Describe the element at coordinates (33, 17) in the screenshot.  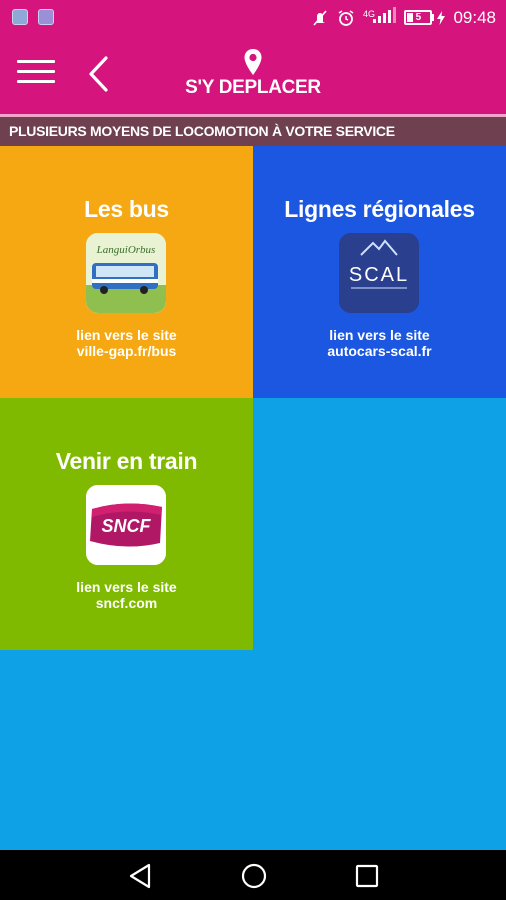
I see `notification-icons` at that location.